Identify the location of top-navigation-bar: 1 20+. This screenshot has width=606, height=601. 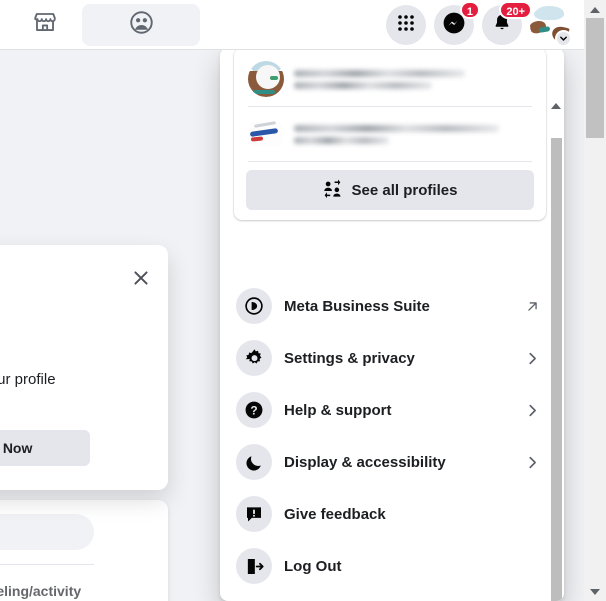
(292, 25).